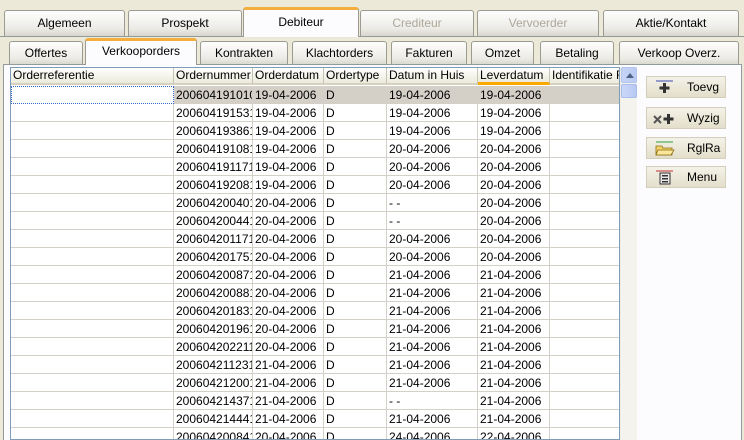 Image resolution: width=744 pixels, height=440 pixels. What do you see at coordinates (213, 221) in the screenshot?
I see `cell-ordernummer: 200604200441` at bounding box center [213, 221].